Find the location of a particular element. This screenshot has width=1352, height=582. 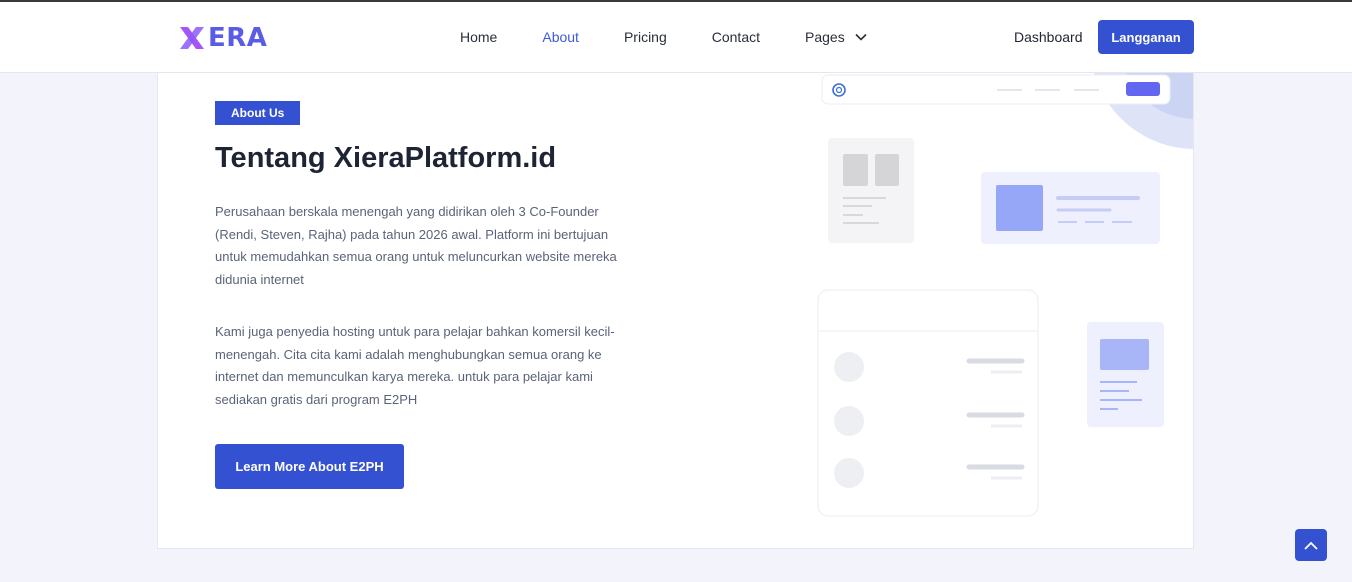

mock-list-card is located at coordinates (928, 403).